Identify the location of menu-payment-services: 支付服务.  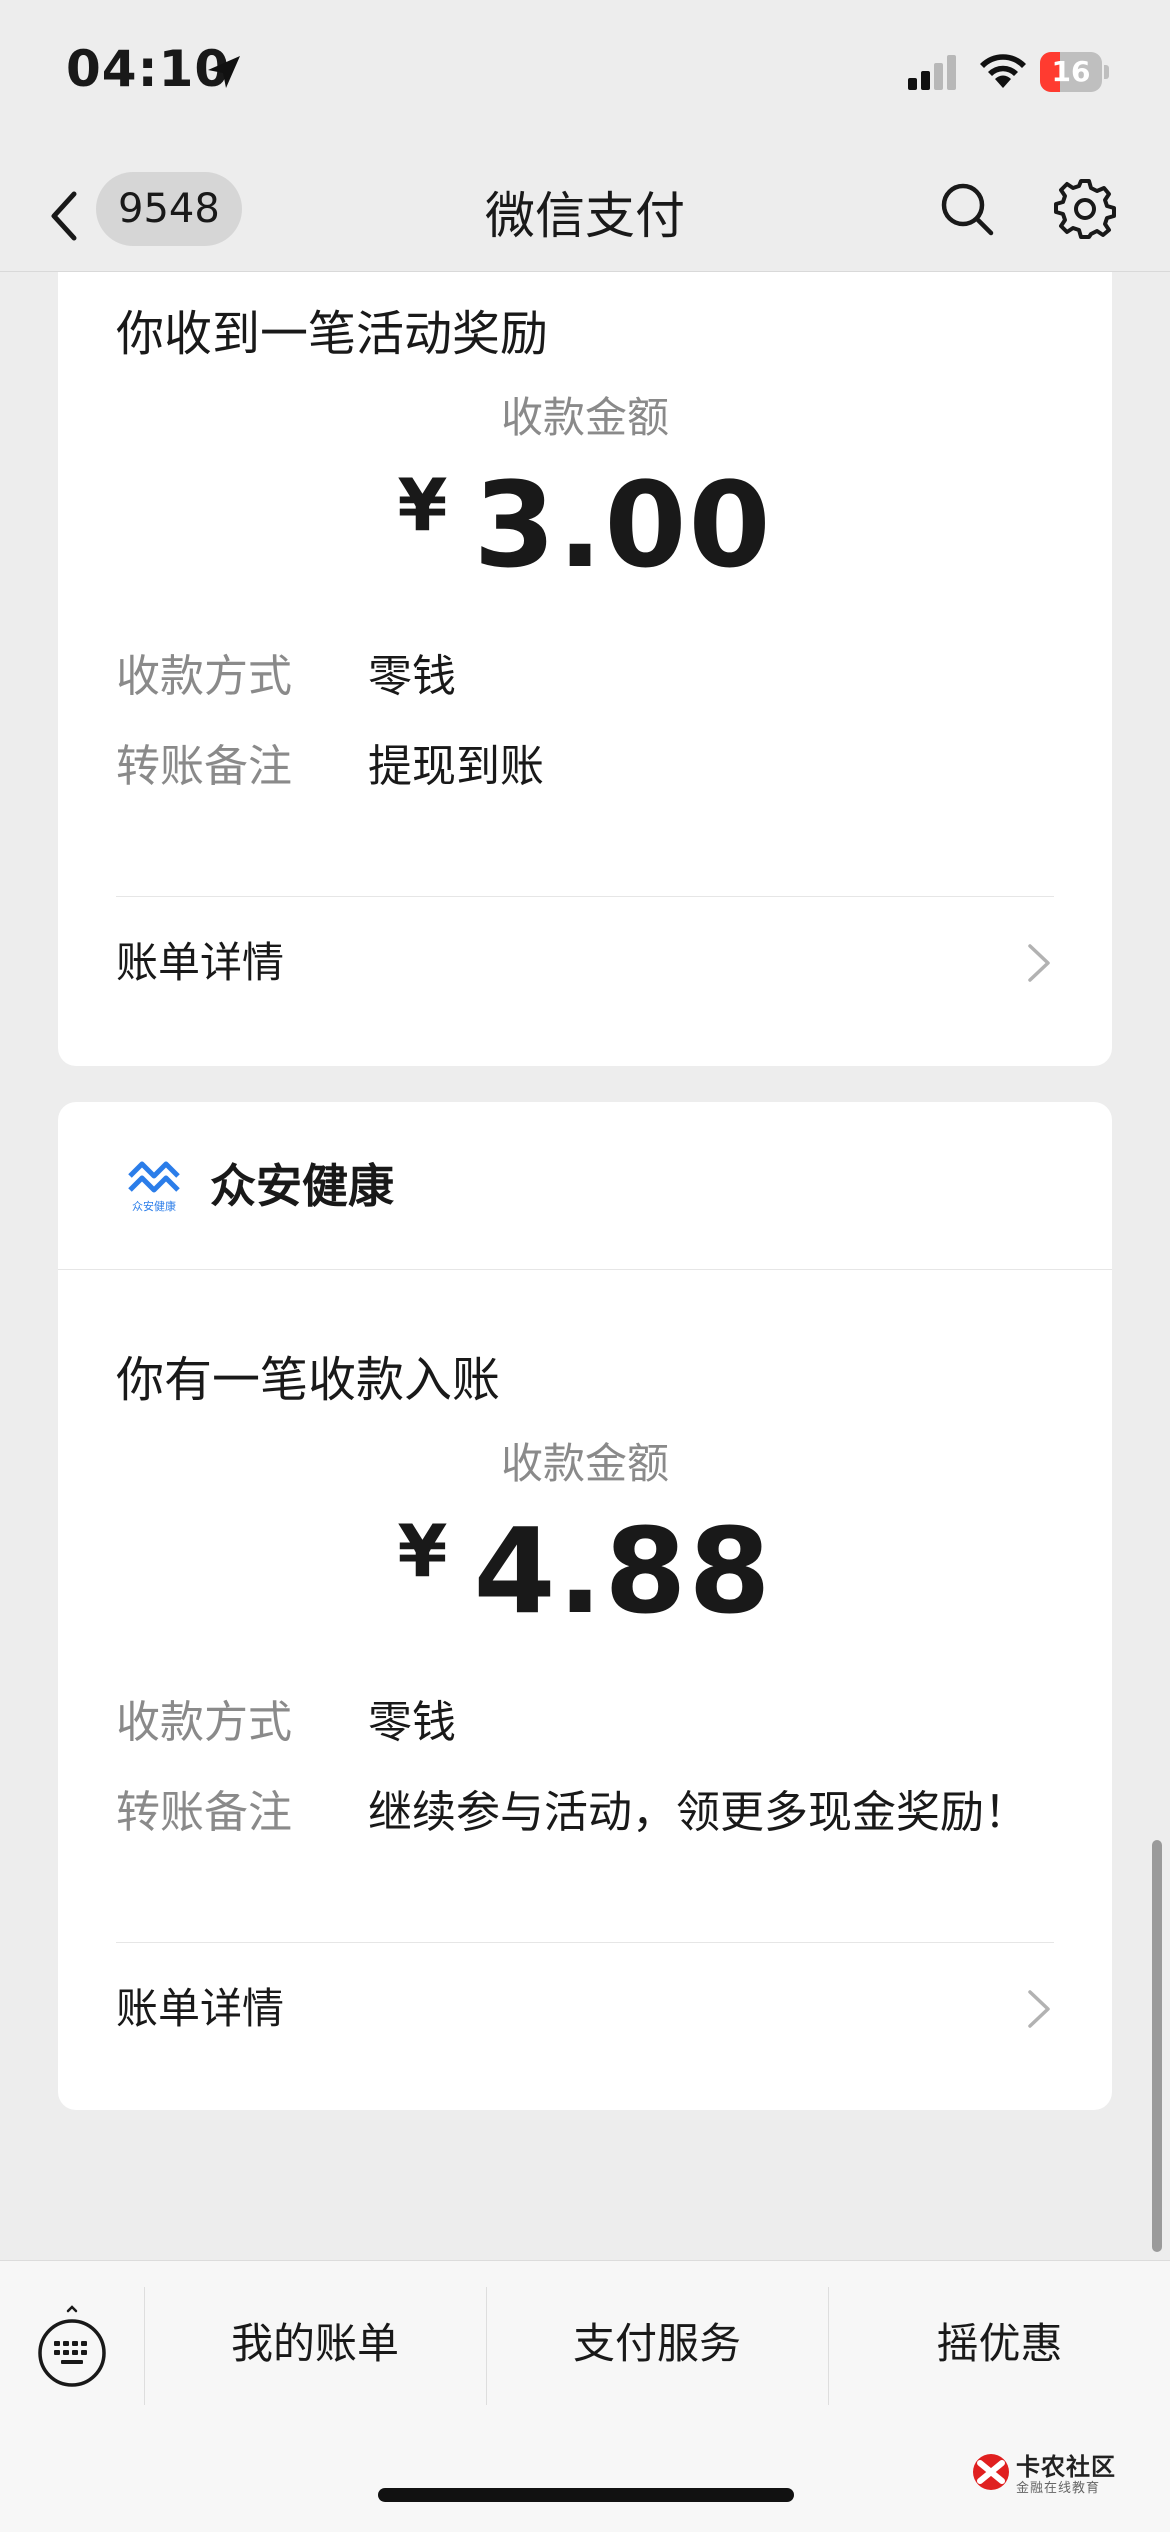
(657, 2344).